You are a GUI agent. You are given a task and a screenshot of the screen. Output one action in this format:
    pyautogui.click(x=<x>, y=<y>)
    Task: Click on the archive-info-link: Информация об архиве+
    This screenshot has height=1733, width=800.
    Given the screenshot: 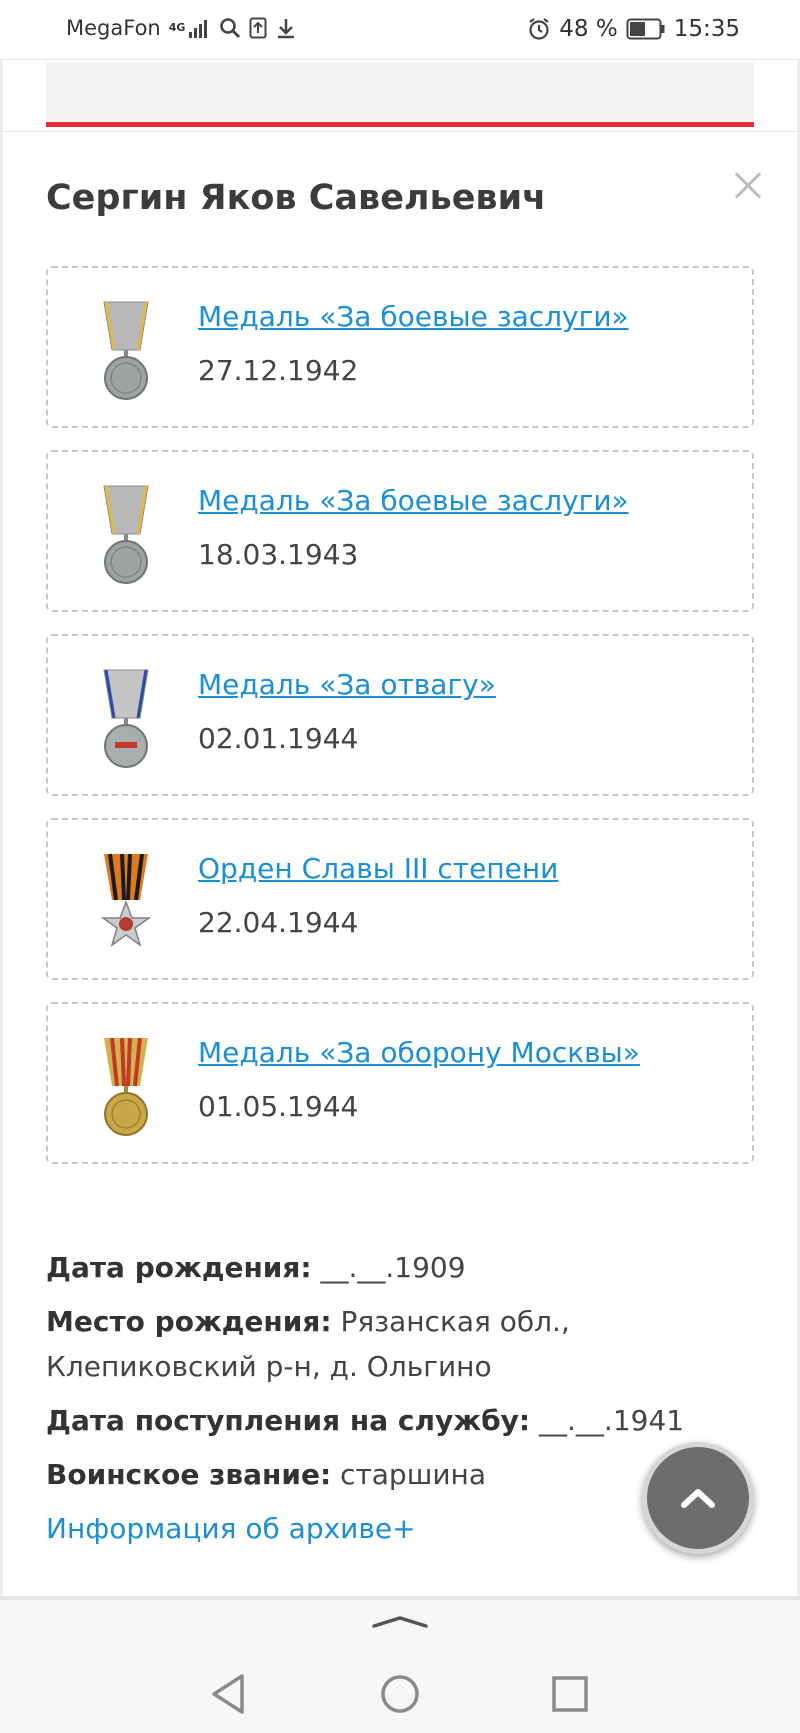 What is the action you would take?
    pyautogui.click(x=231, y=1528)
    